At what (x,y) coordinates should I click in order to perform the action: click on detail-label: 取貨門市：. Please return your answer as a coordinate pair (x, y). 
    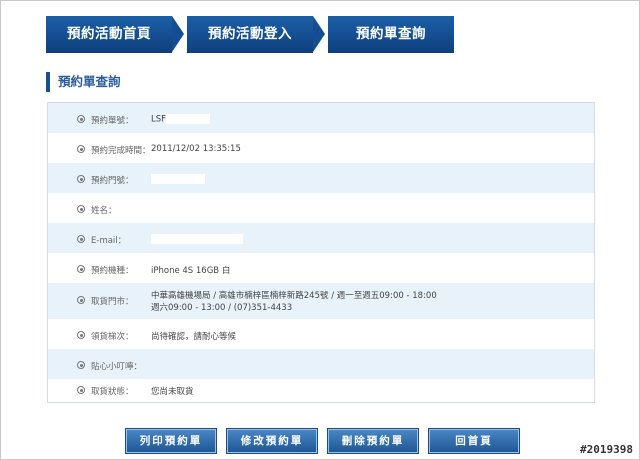
    Looking at the image, I should click on (112, 302).